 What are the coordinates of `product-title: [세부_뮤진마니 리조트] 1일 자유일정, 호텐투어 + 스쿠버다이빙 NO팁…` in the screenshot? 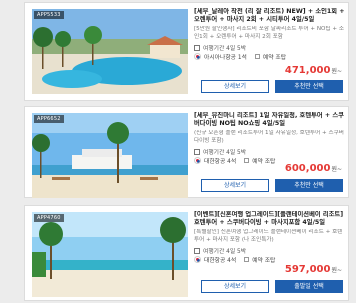 It's located at (270, 120).